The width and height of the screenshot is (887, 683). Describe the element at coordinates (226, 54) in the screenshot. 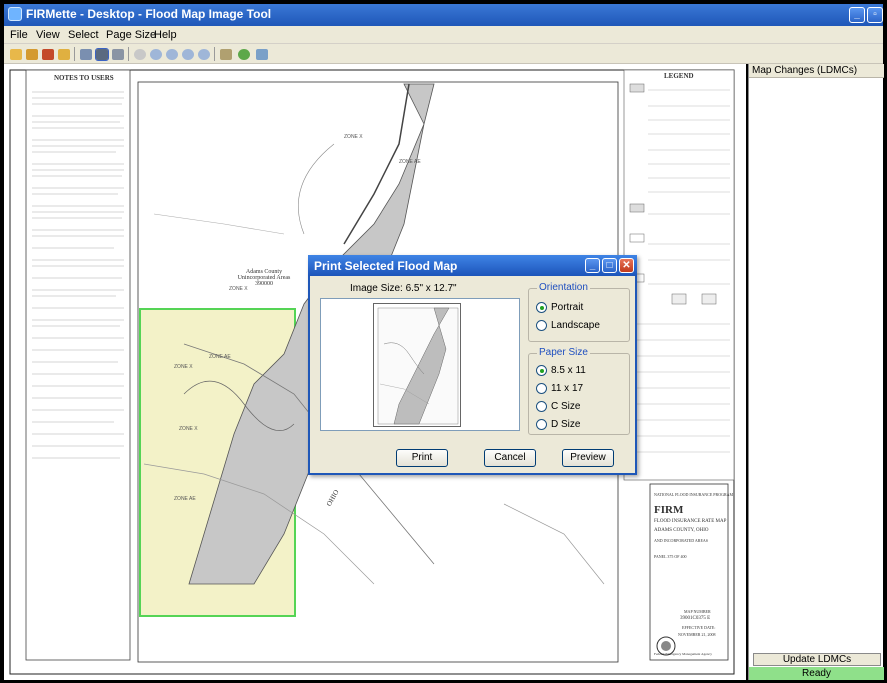

I see `layers-icon` at that location.